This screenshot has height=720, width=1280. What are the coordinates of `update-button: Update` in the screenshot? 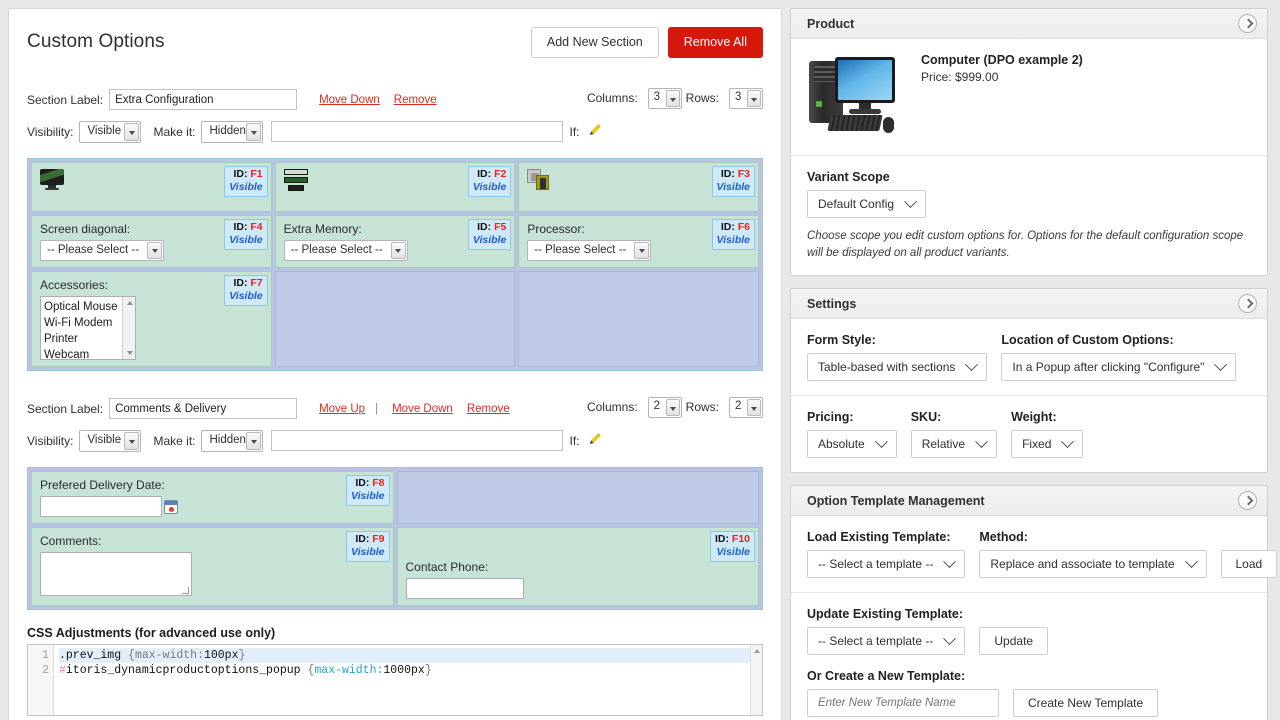 It's located at (1014, 641).